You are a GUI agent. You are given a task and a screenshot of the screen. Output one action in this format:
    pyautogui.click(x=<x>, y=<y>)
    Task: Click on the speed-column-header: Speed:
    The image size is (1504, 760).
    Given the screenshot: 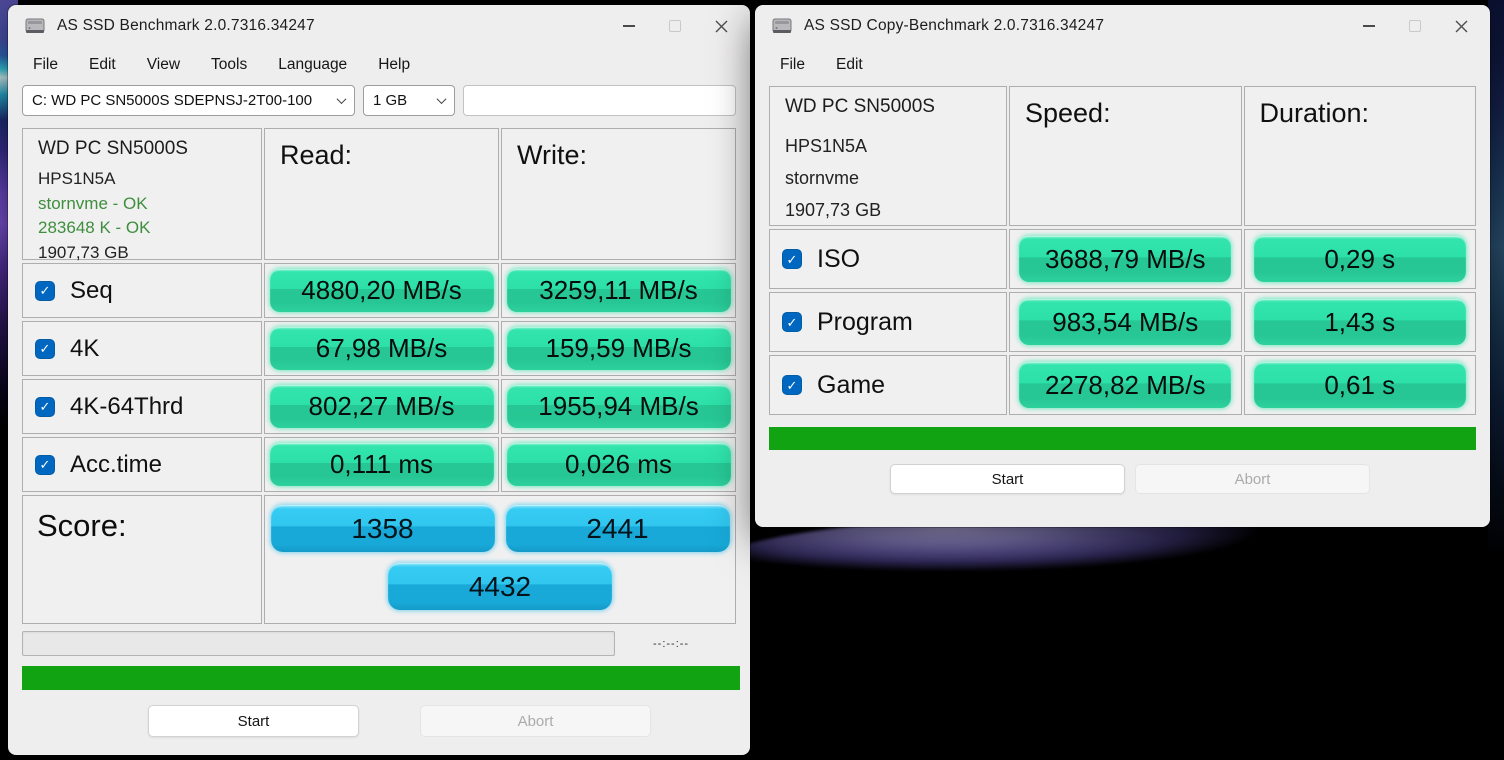 What is the action you would take?
    pyautogui.click(x=1125, y=156)
    